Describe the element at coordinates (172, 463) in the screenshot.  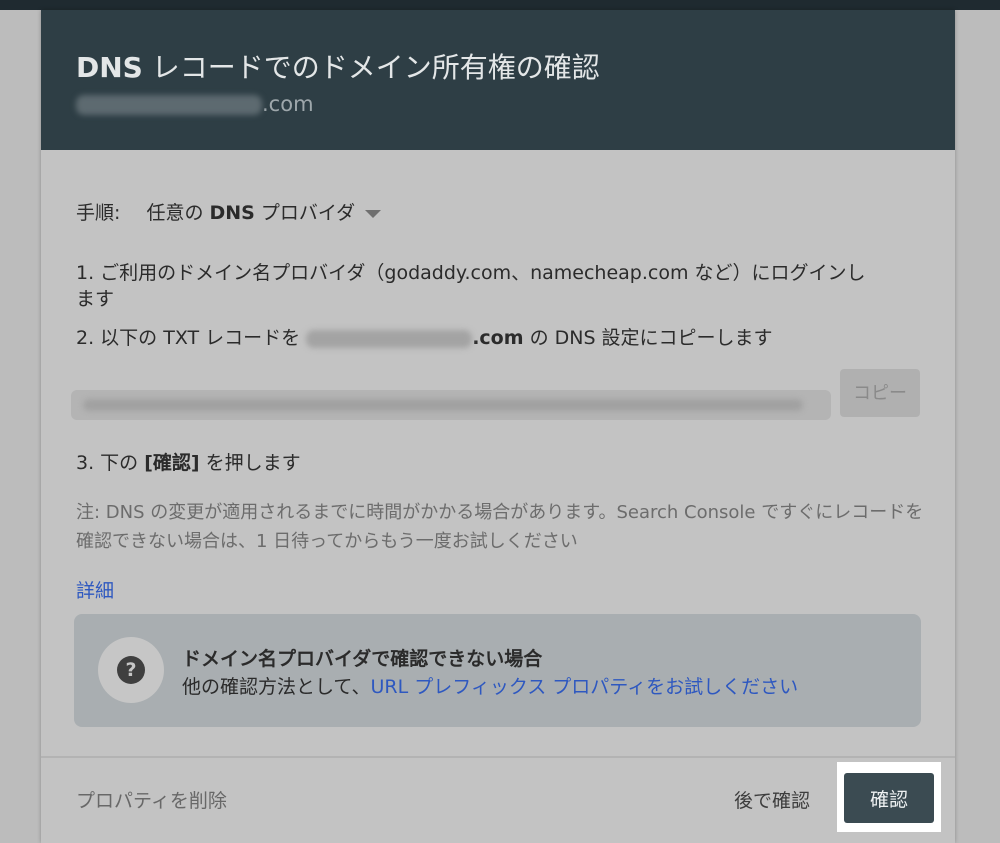
I see `step-3-bold: [確認]` at that location.